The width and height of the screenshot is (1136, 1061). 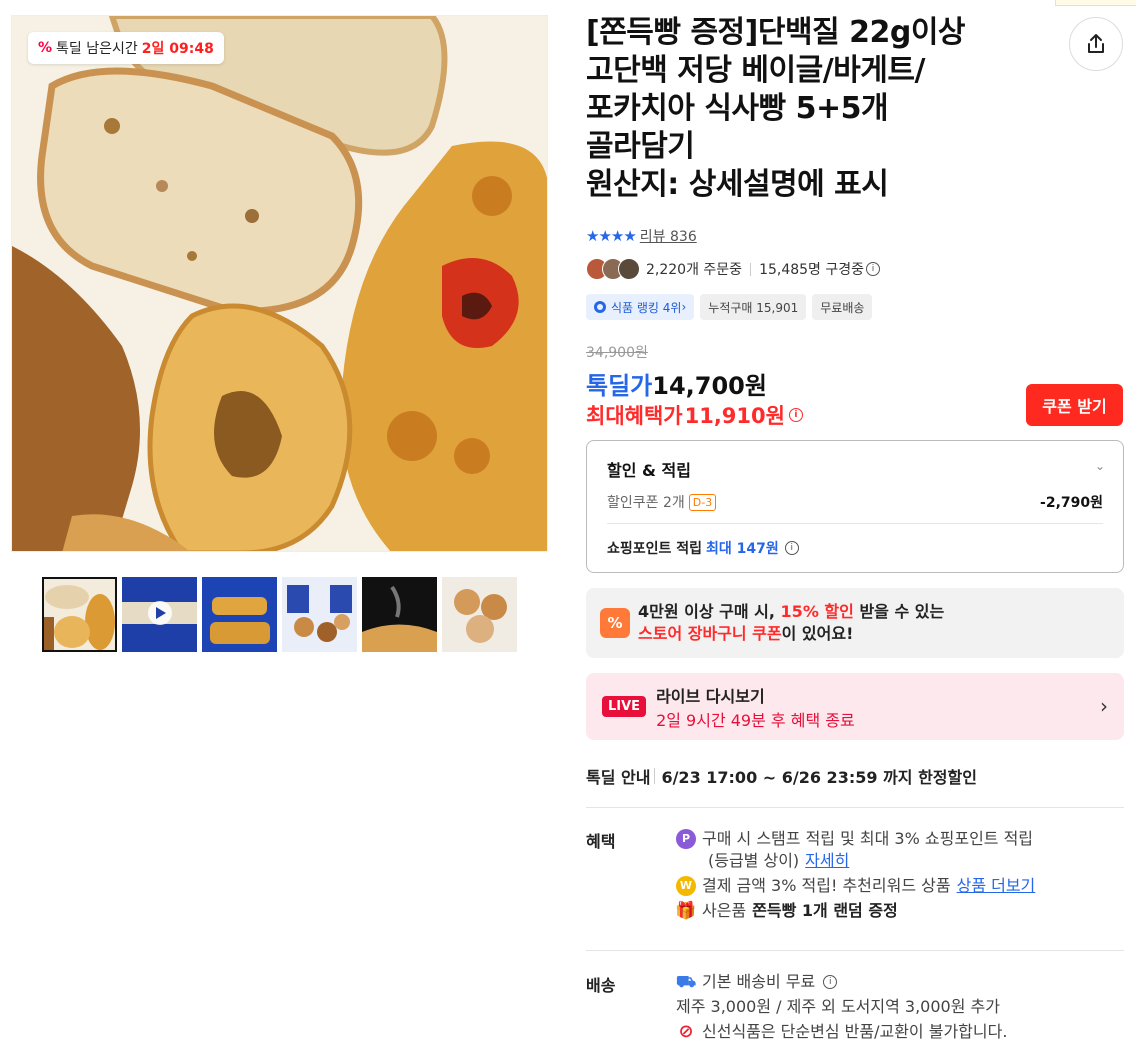 What do you see at coordinates (646, 503) in the screenshot?
I see `coupon-label: 할인쿠폰 2개` at bounding box center [646, 503].